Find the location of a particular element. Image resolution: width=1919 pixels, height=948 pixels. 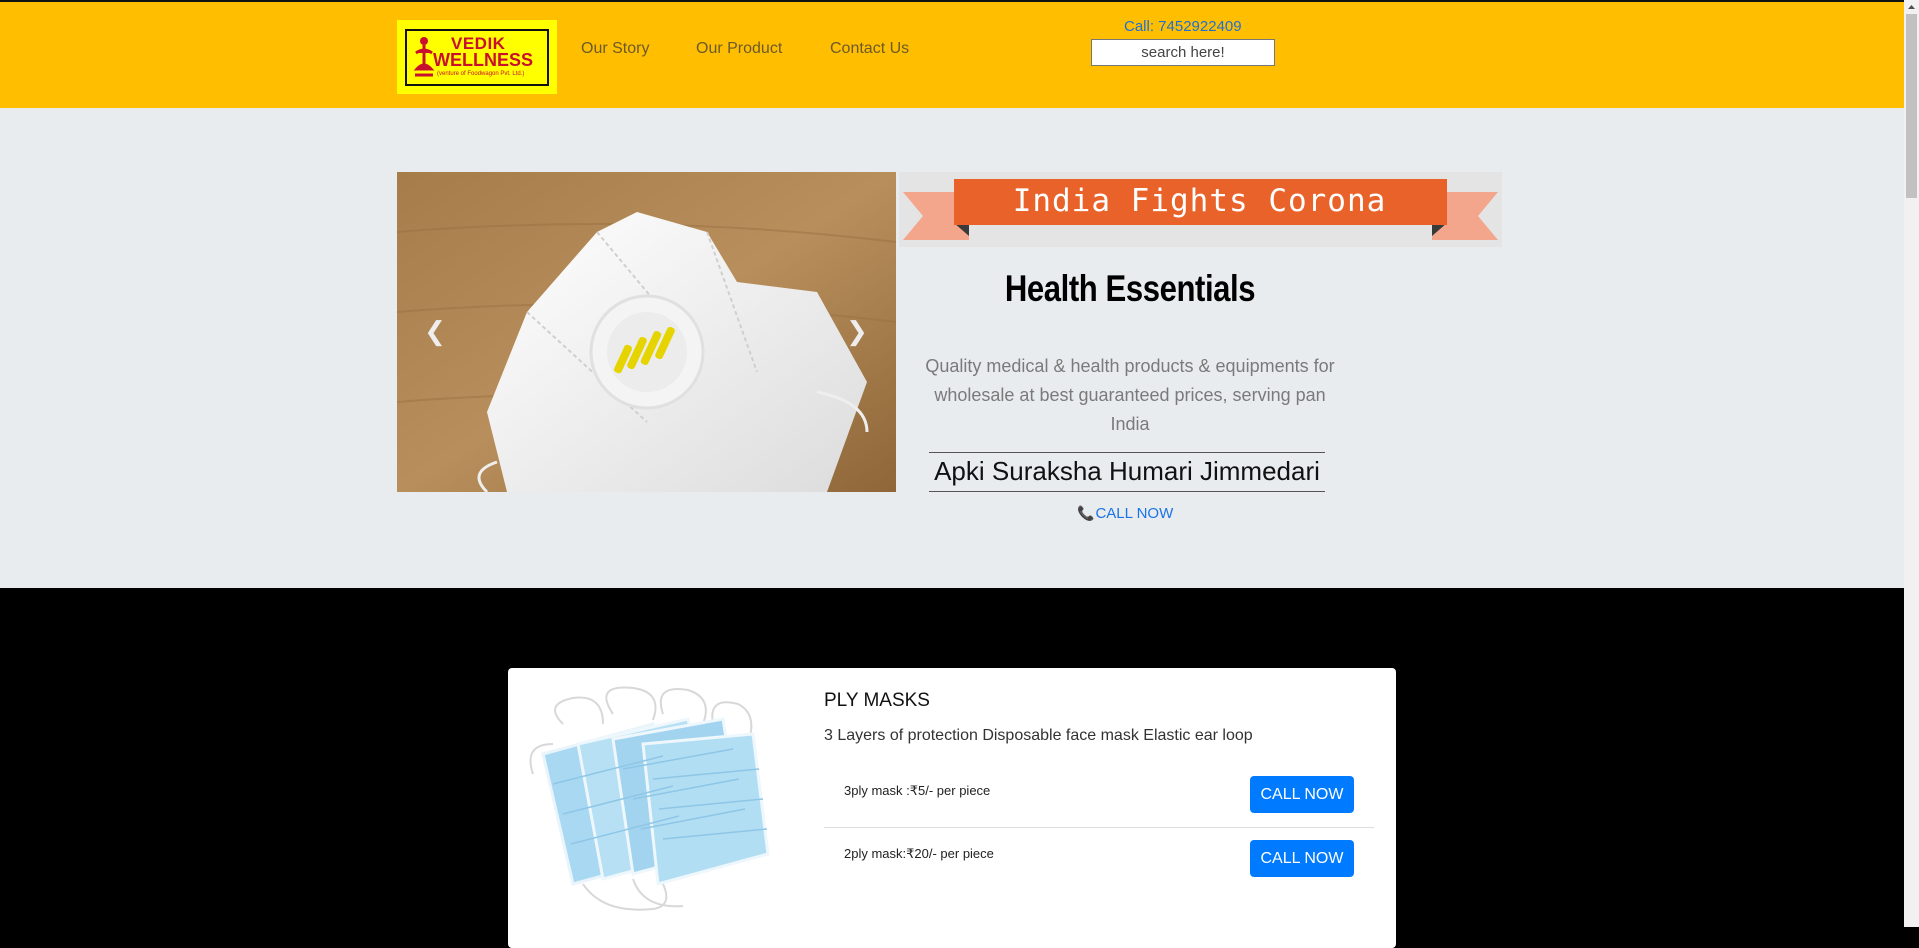

hero-title: Health Essentials is located at coordinates (1130, 288).